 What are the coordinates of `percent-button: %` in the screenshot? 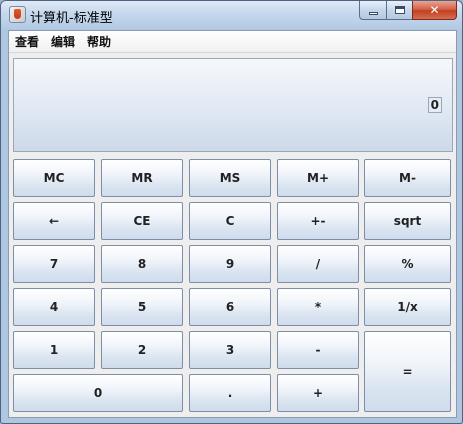 It's located at (407, 264).